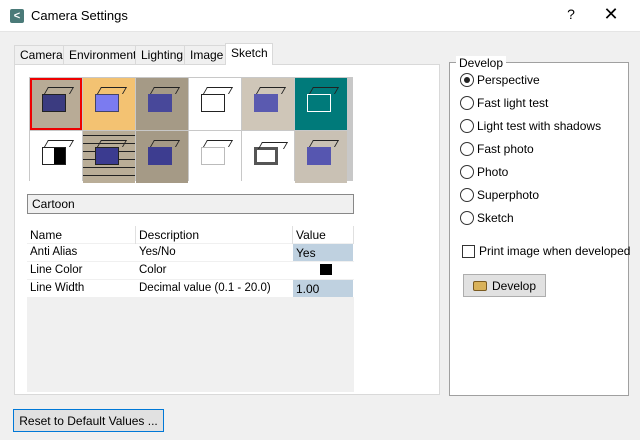  What do you see at coordinates (56, 104) in the screenshot?
I see `style-thumb-cartoon` at bounding box center [56, 104].